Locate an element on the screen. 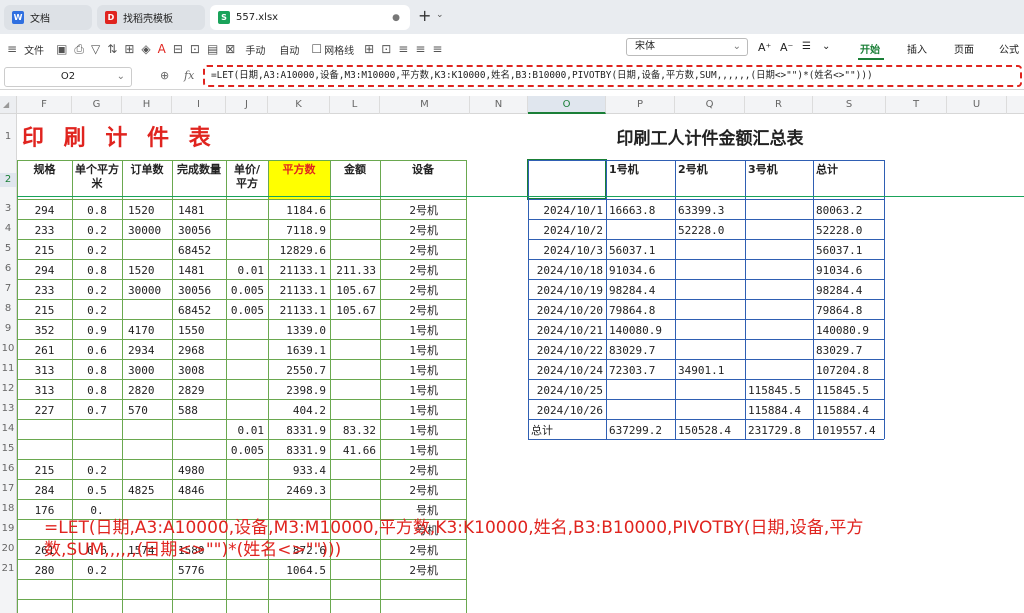 The image size is (1024, 613). column-header-U: U is located at coordinates (977, 105).